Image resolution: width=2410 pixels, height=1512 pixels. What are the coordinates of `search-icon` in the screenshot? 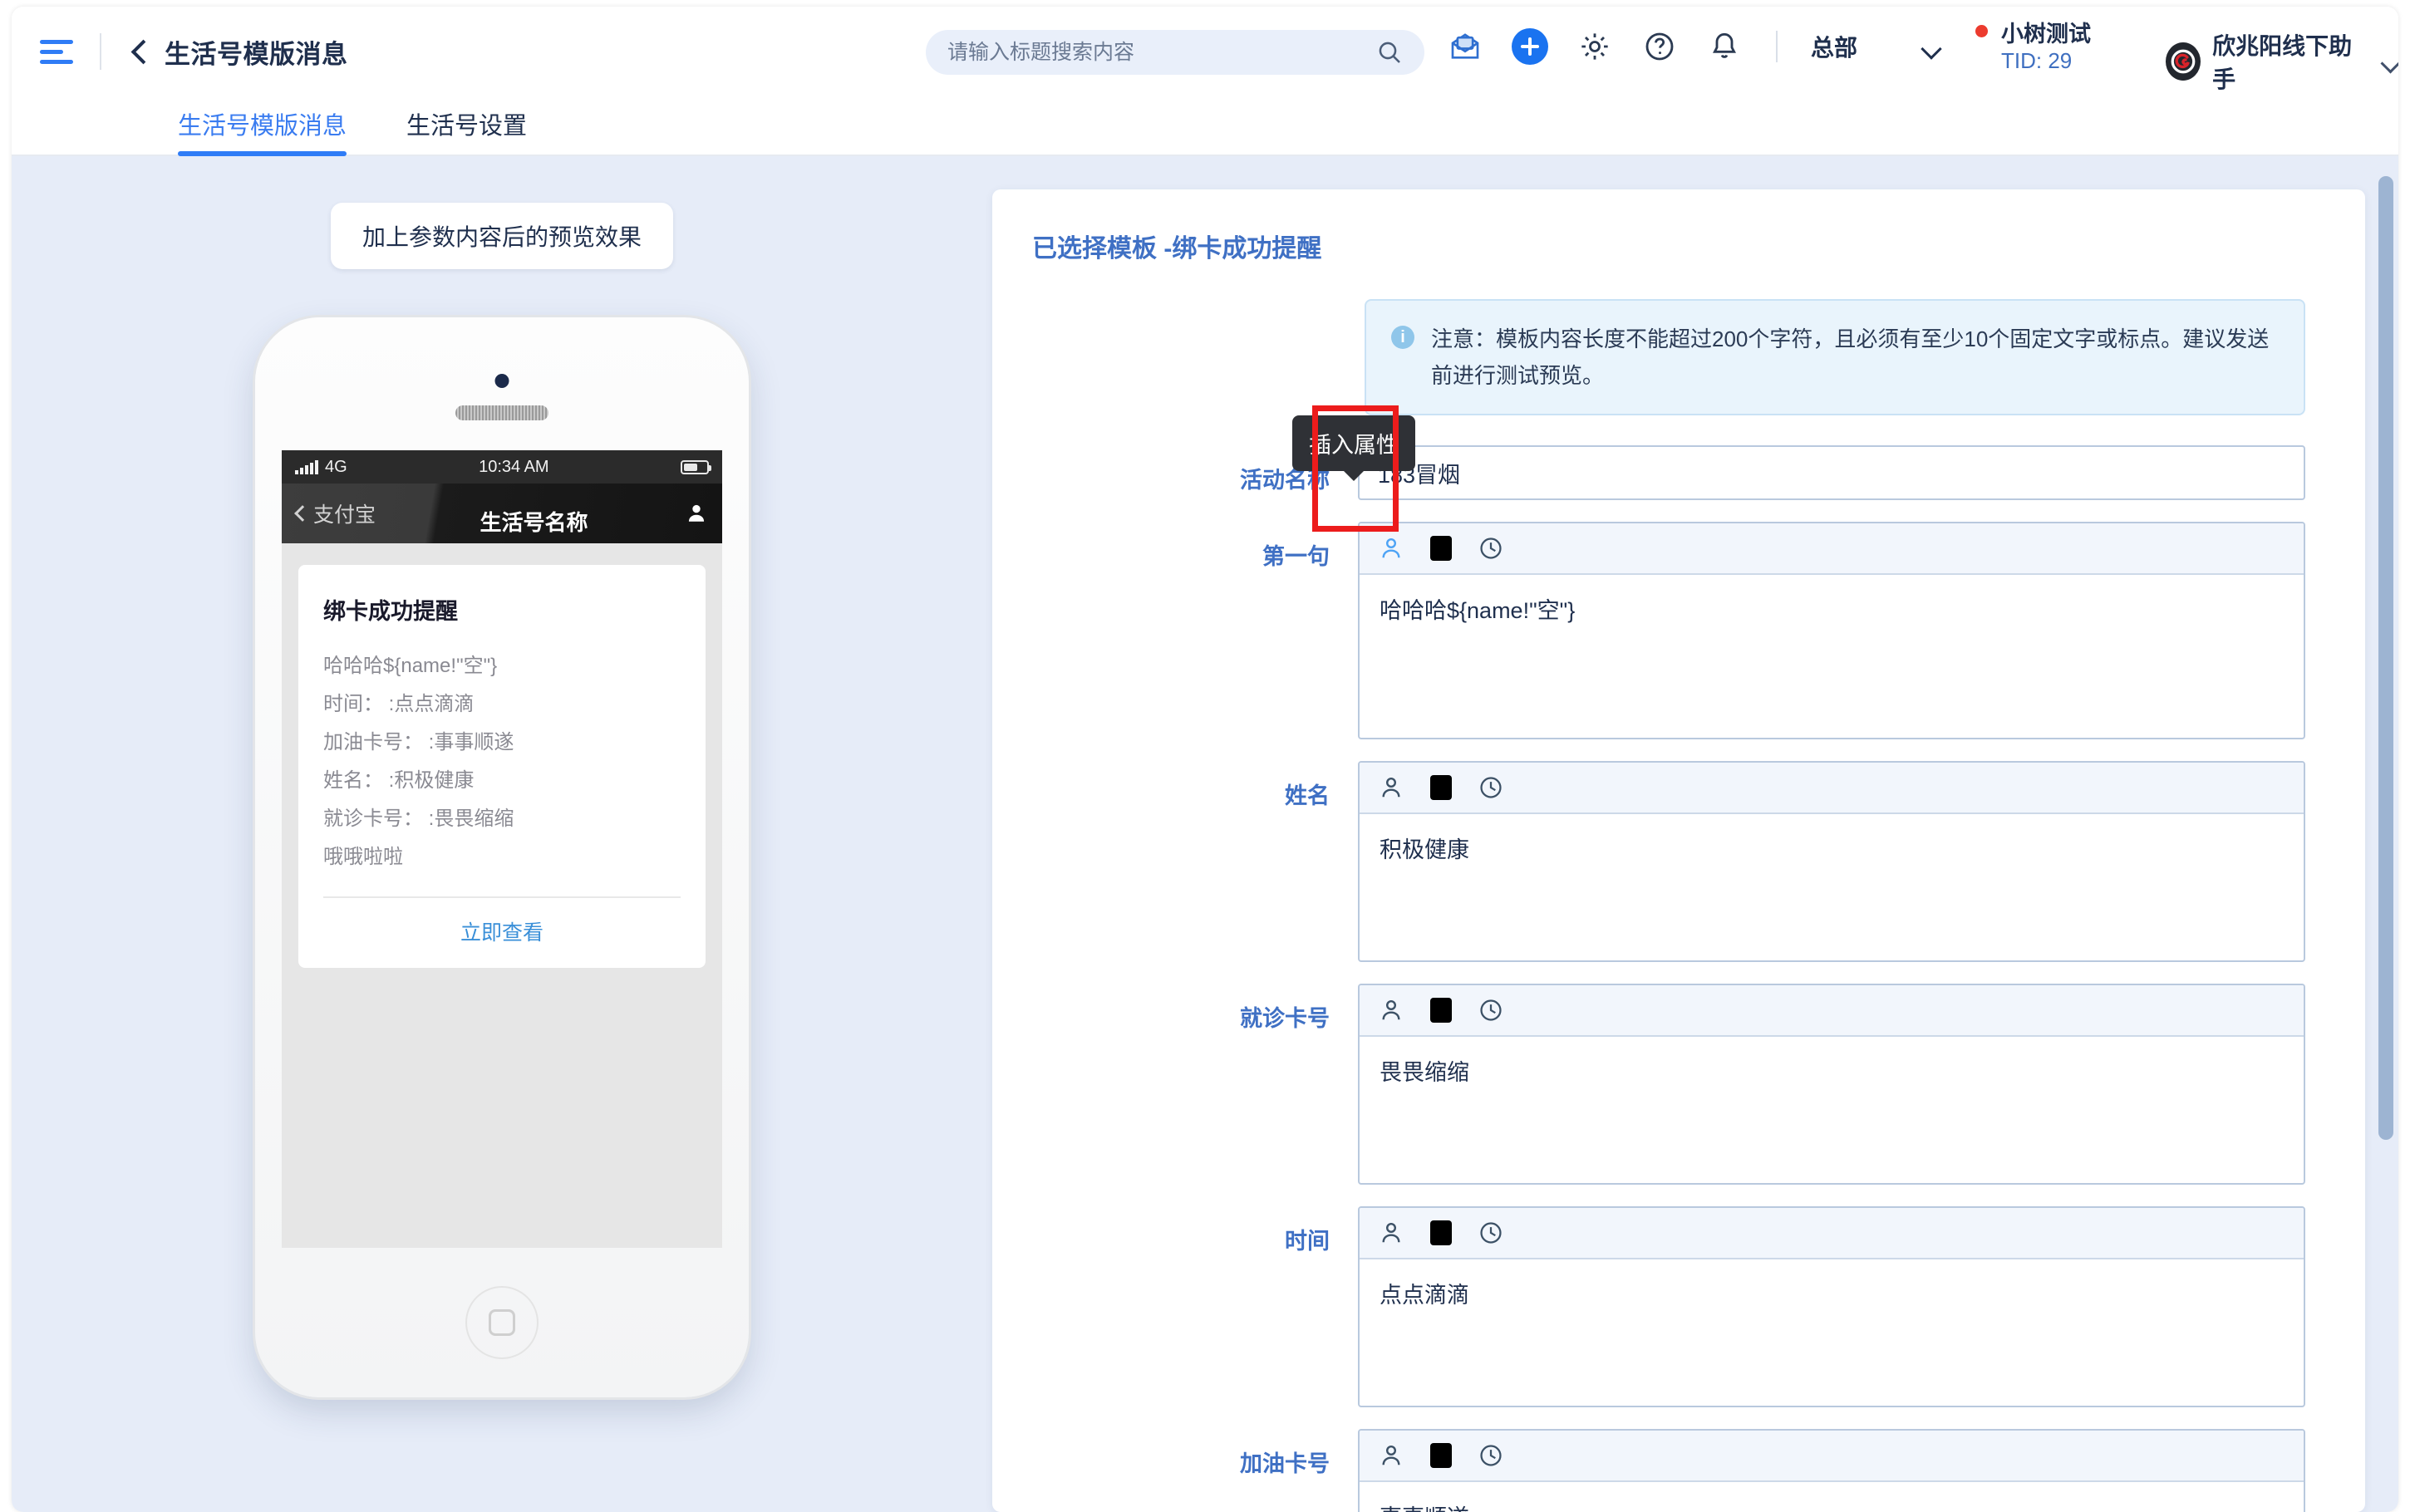 It's located at (1389, 52).